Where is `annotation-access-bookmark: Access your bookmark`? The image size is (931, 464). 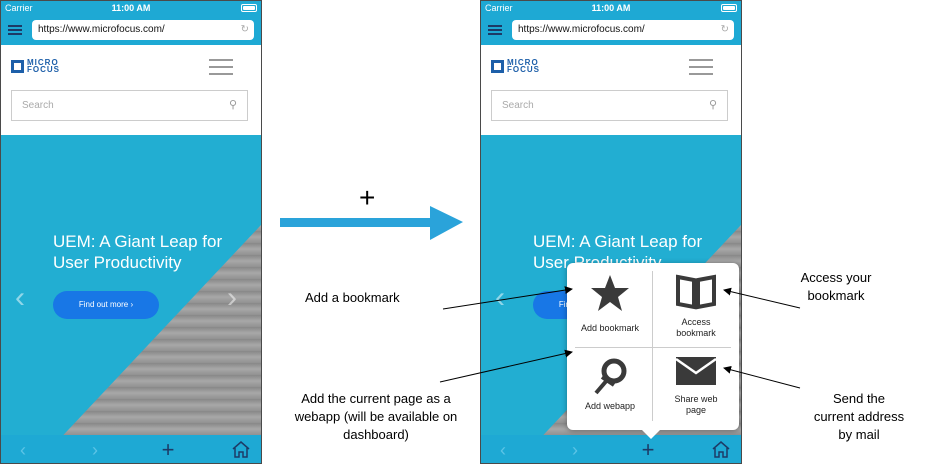
annotation-access-bookmark: Access your bookmark is located at coordinates (836, 286).